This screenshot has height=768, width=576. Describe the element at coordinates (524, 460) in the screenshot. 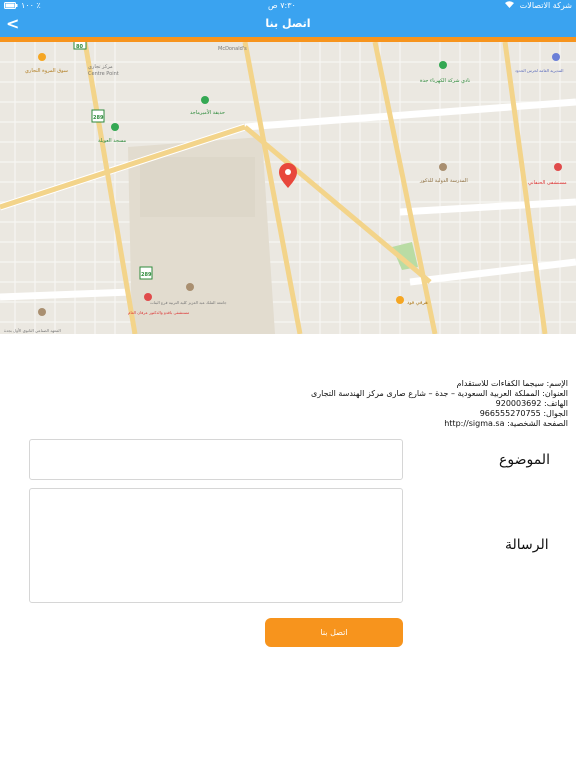

I see `subject-label: الموضوع` at that location.